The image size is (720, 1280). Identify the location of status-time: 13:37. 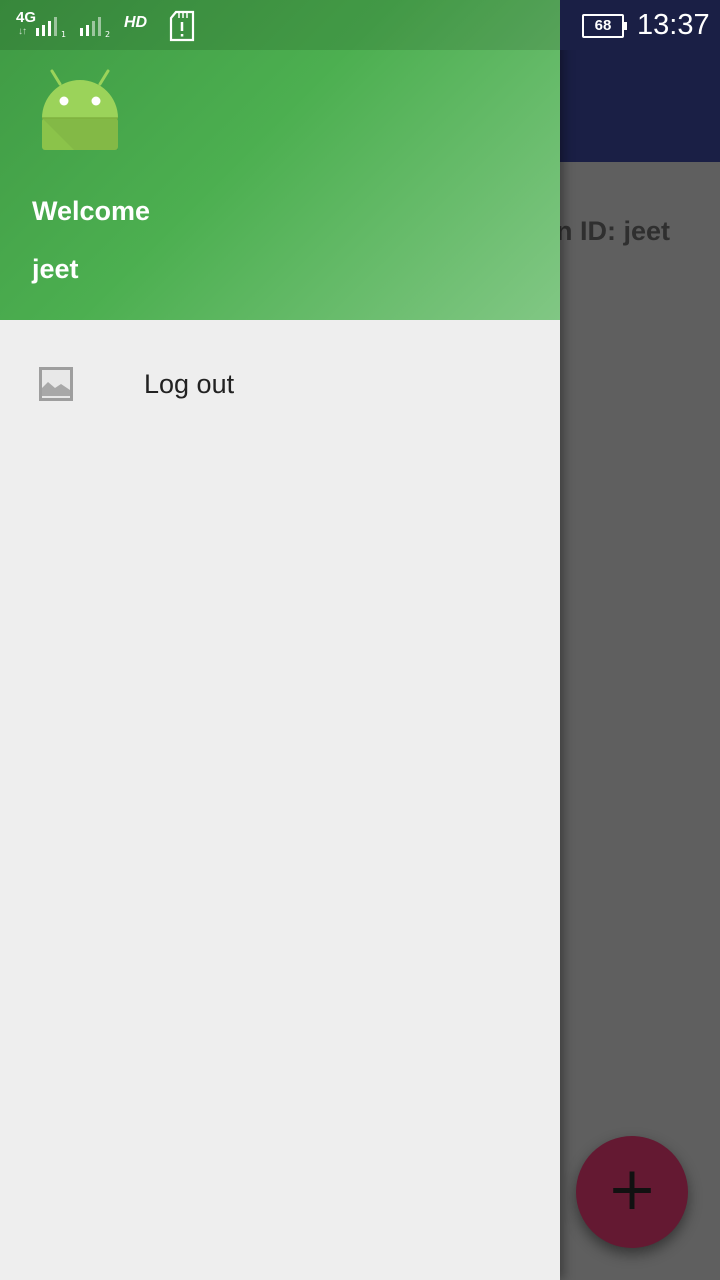
(673, 25).